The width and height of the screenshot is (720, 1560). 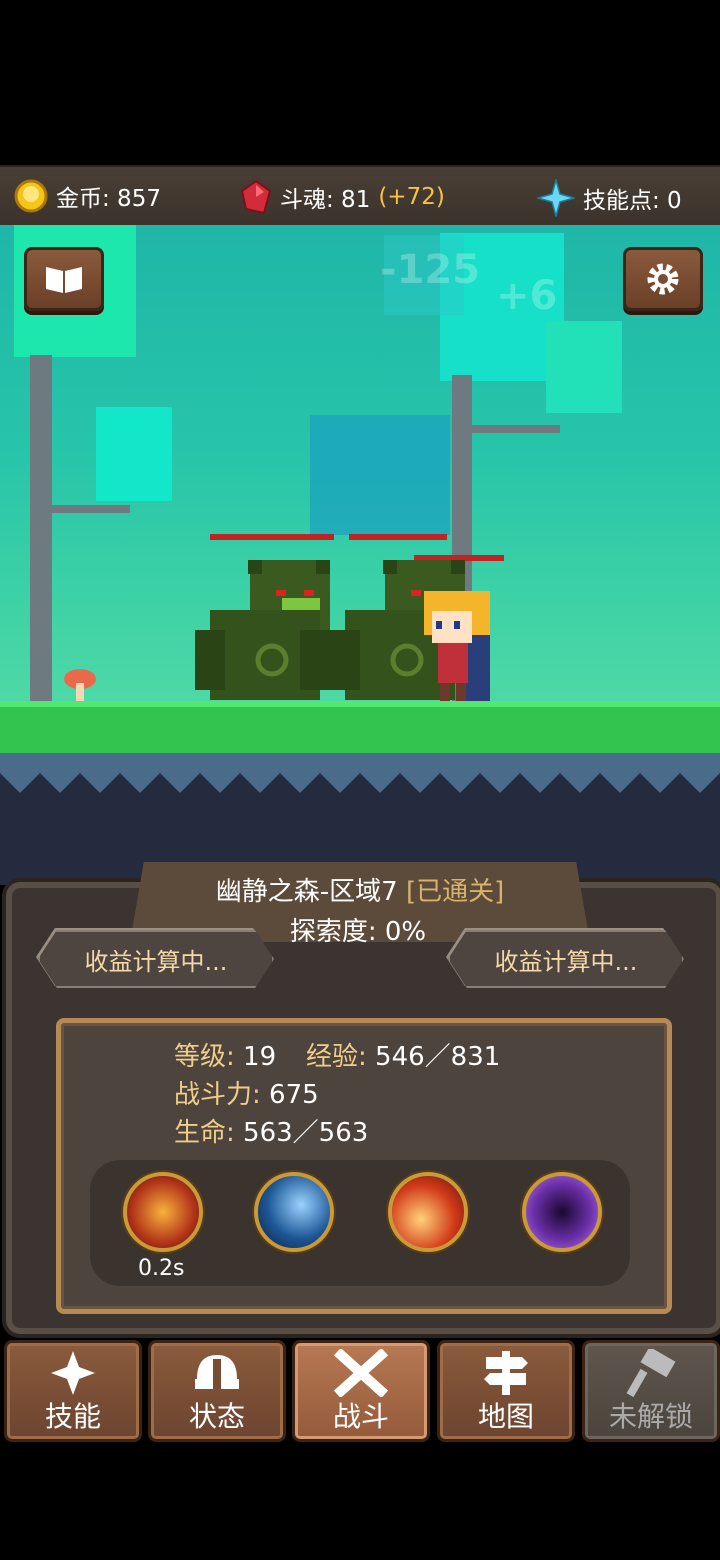 I want to click on nav-battle: 战斗, so click(x=361, y=1391).